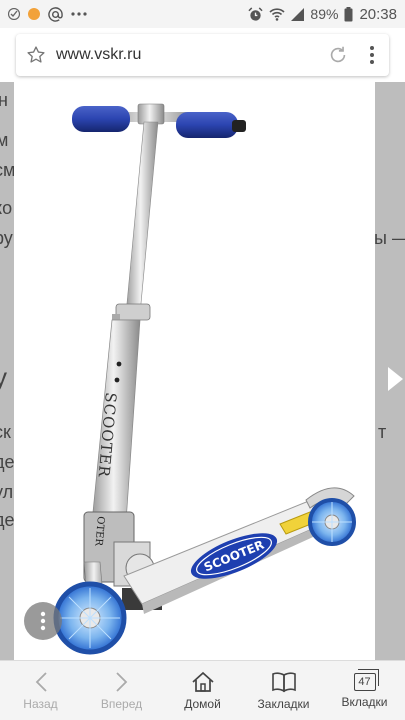 The width and height of the screenshot is (405, 720). What do you see at coordinates (366, 679) in the screenshot?
I see `tab-count-icon: 47` at bounding box center [366, 679].